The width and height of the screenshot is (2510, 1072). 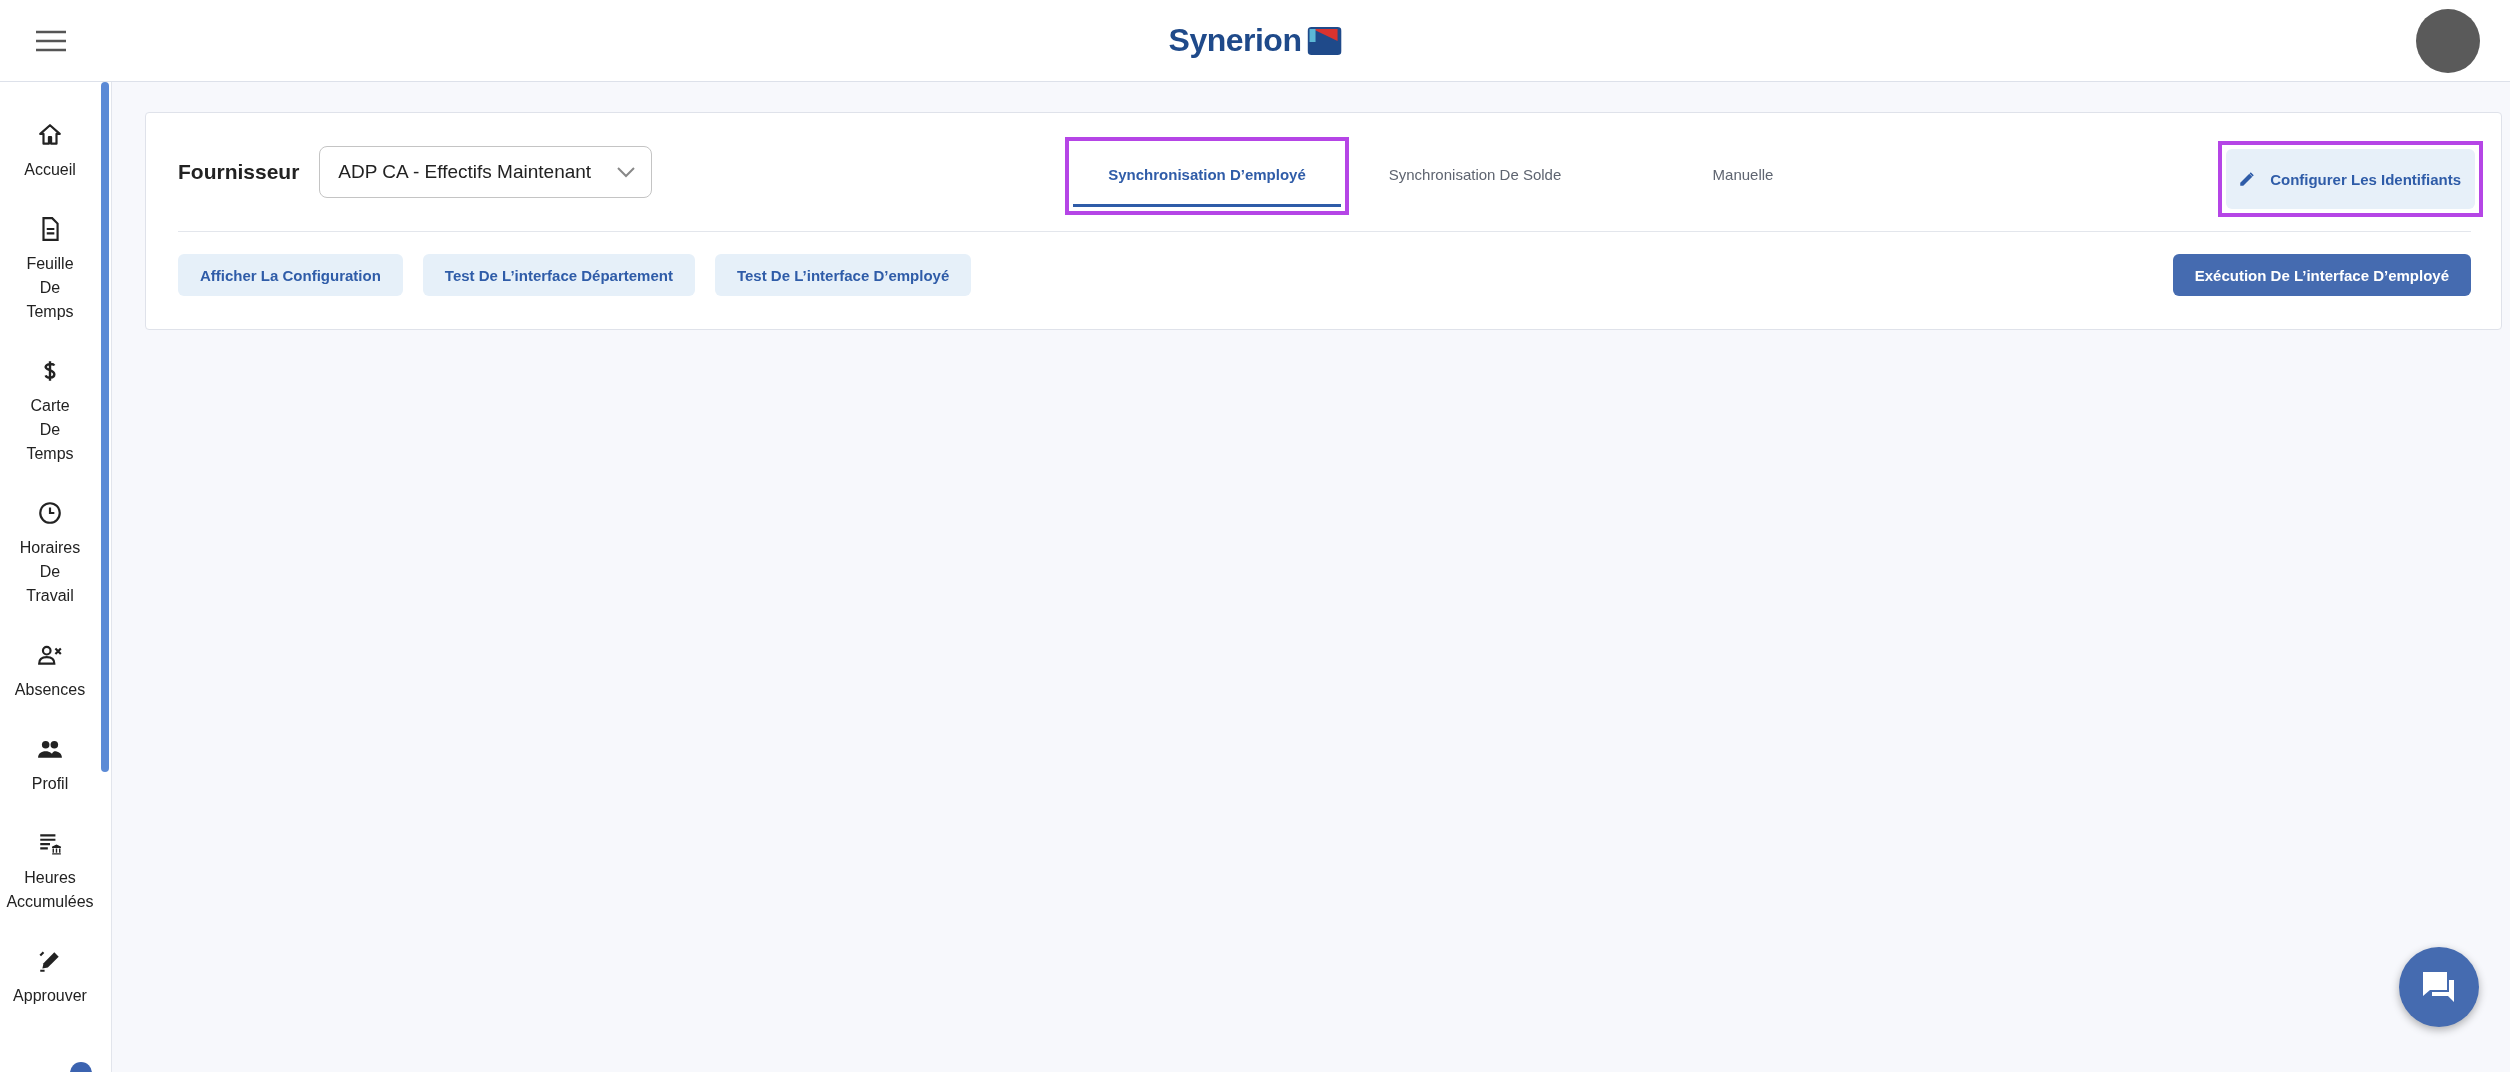 I want to click on sidebar-label: Profil, so click(x=50, y=784).